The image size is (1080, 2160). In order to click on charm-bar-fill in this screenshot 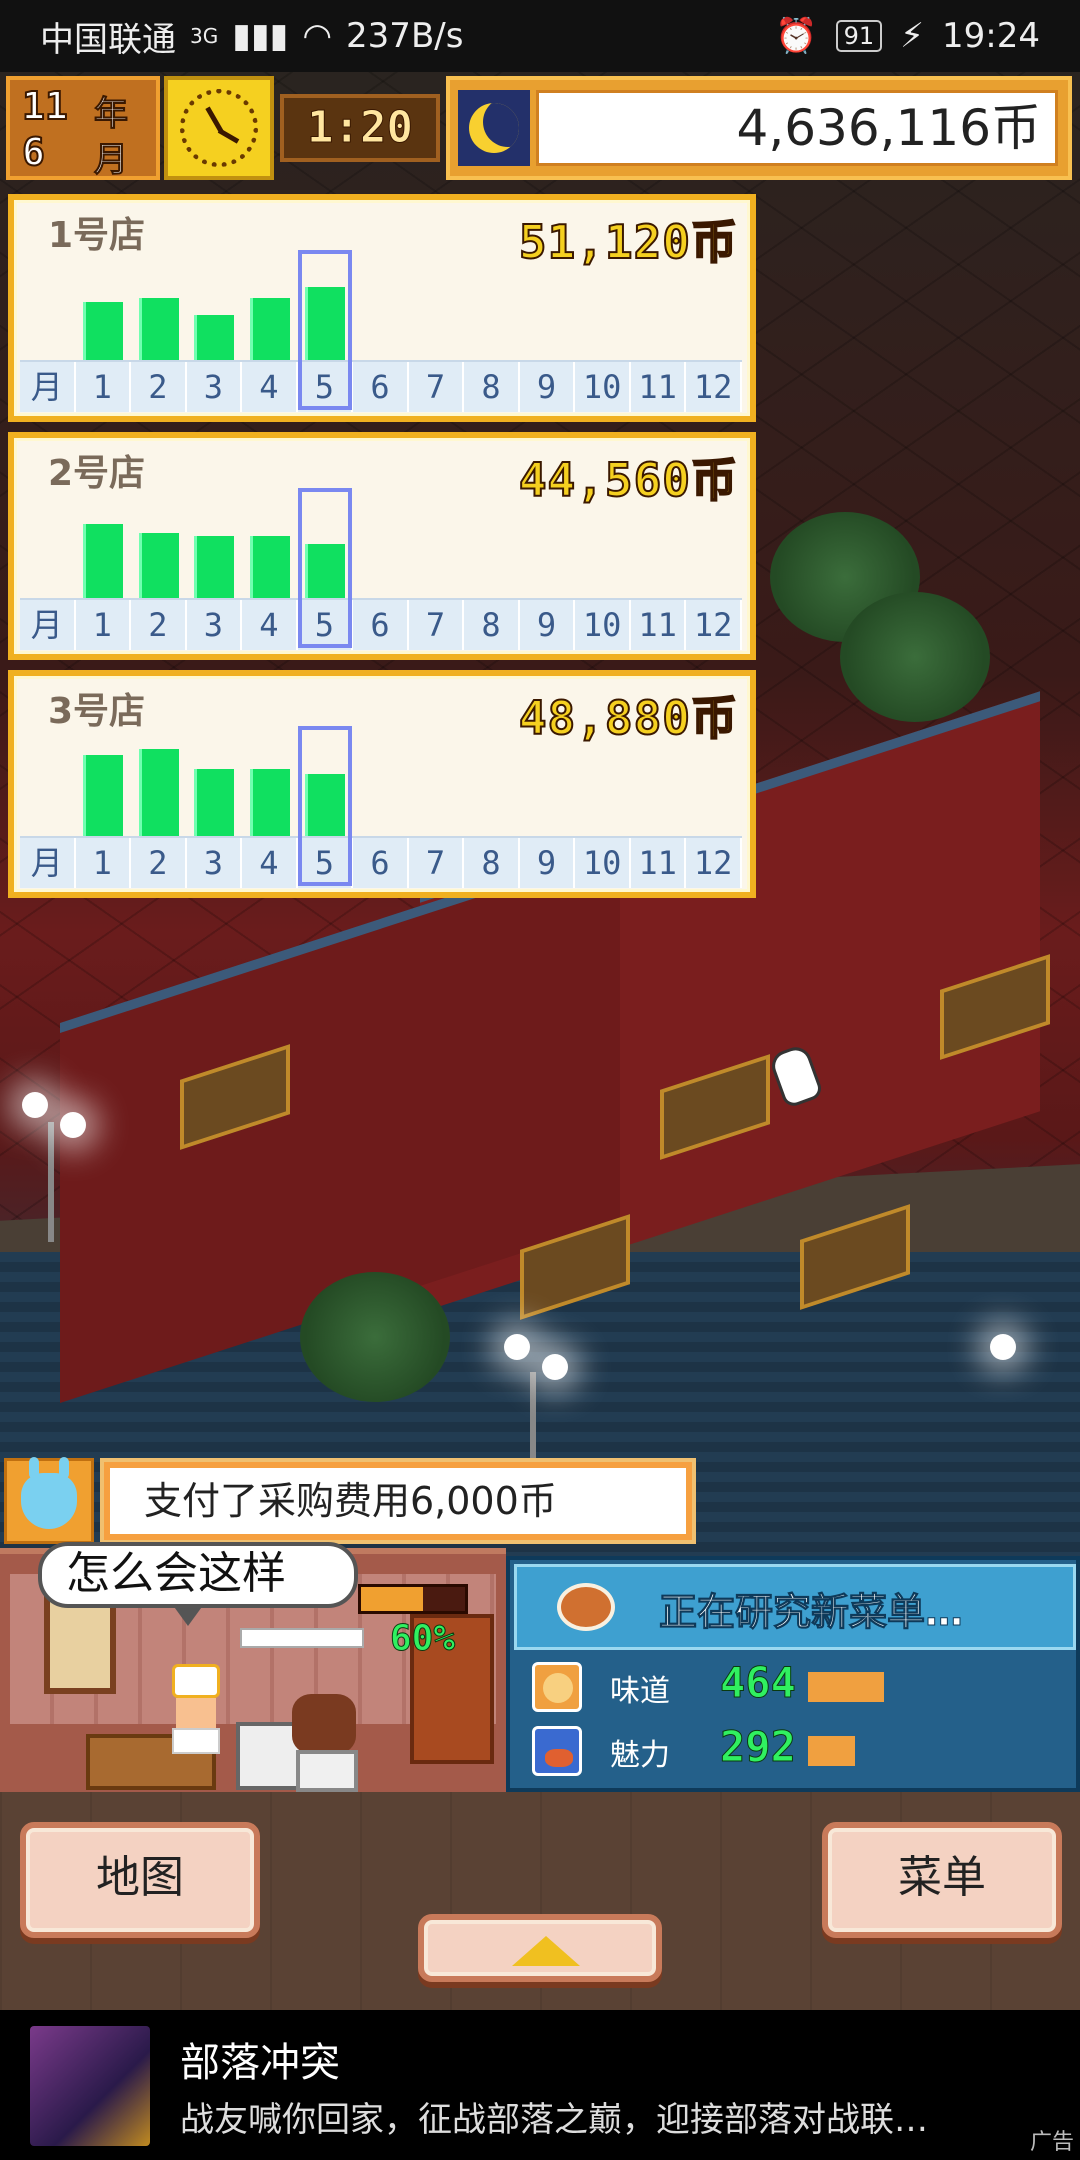, I will do `click(831, 1751)`.